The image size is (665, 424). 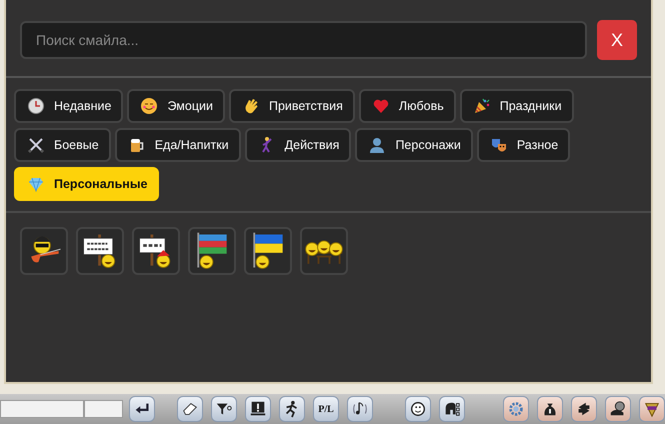 I want to click on helmet-icon, so click(x=452, y=409).